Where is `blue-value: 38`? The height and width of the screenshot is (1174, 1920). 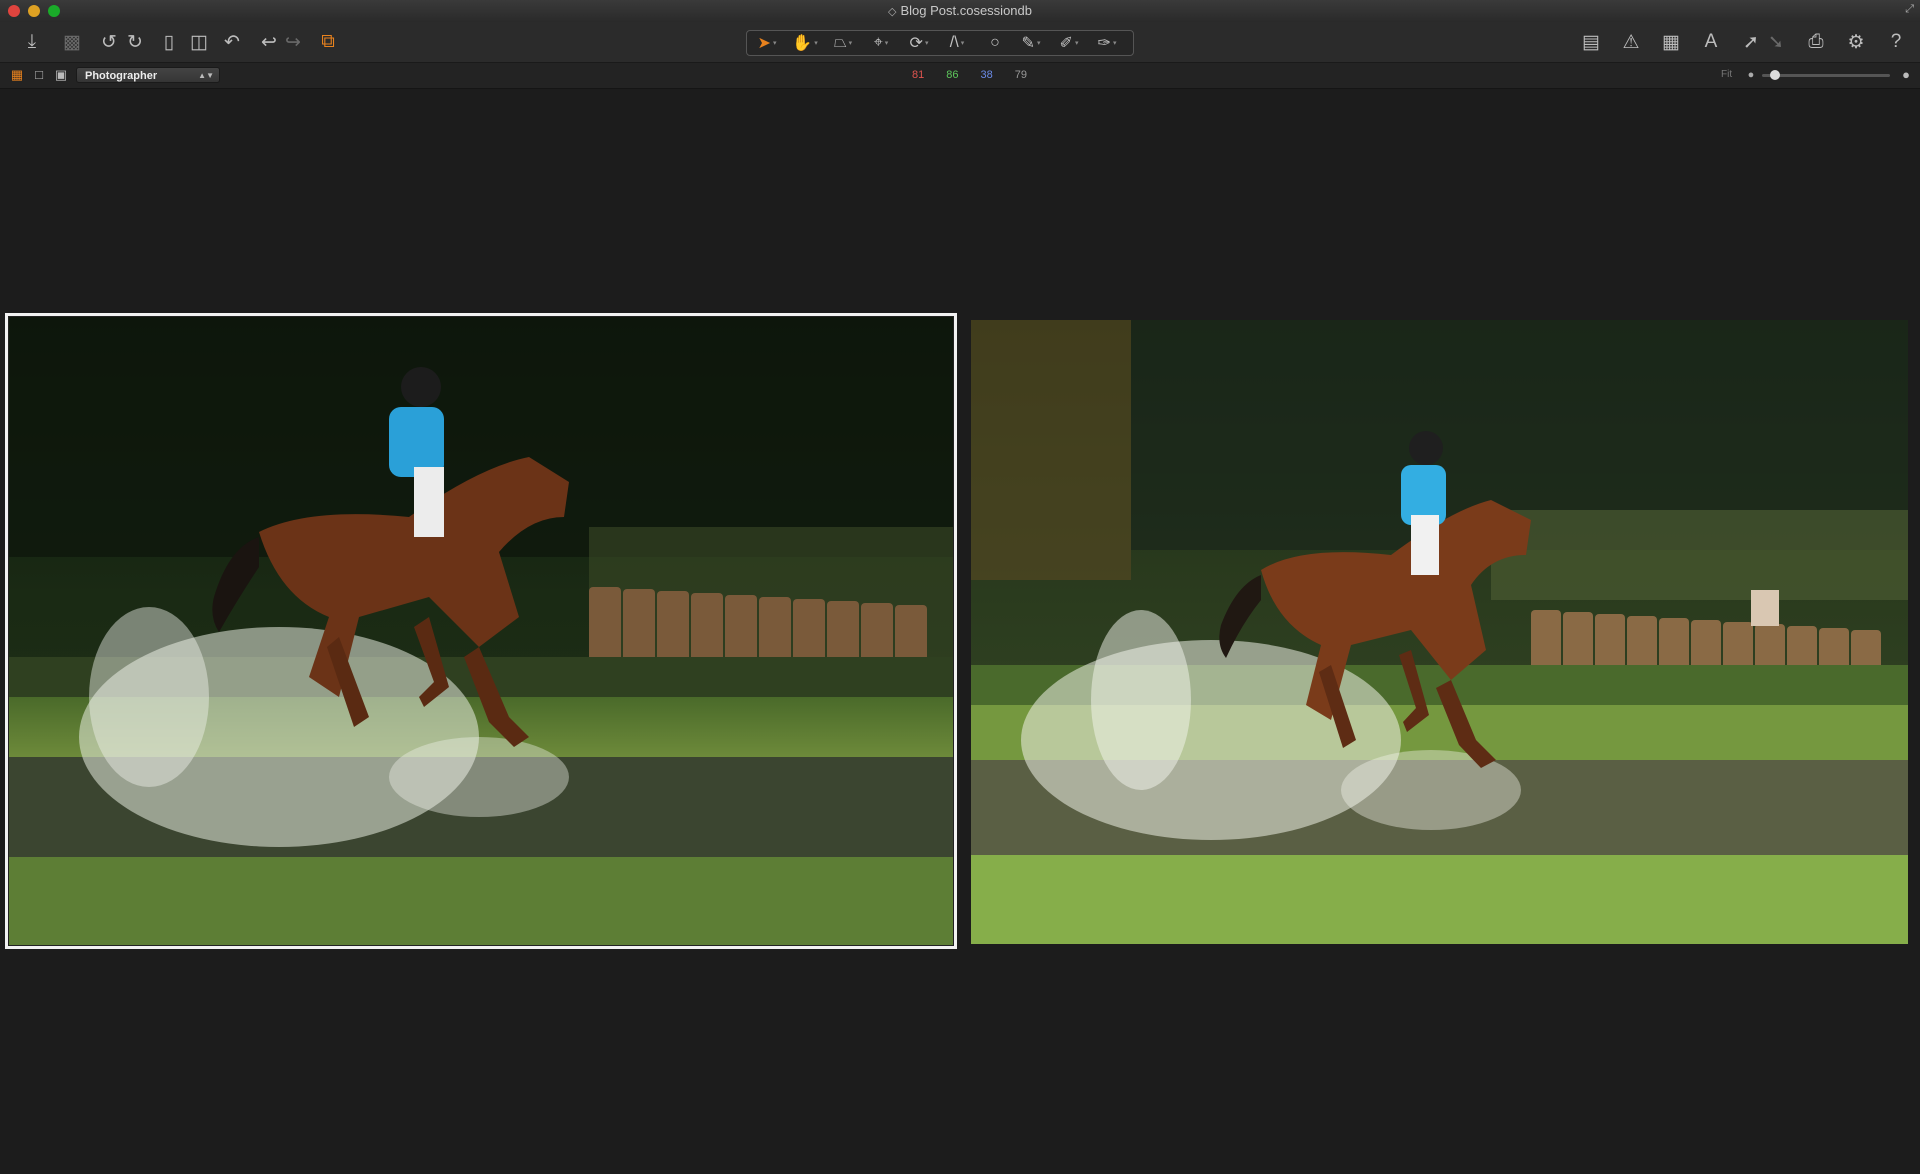
blue-value: 38 is located at coordinates (986, 75).